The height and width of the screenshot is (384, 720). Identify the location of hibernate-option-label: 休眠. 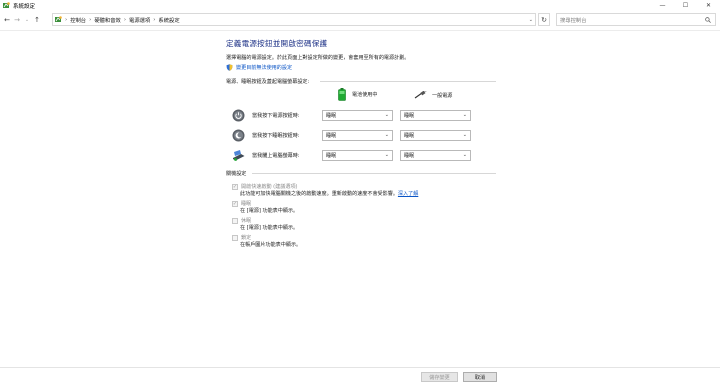
(246, 221).